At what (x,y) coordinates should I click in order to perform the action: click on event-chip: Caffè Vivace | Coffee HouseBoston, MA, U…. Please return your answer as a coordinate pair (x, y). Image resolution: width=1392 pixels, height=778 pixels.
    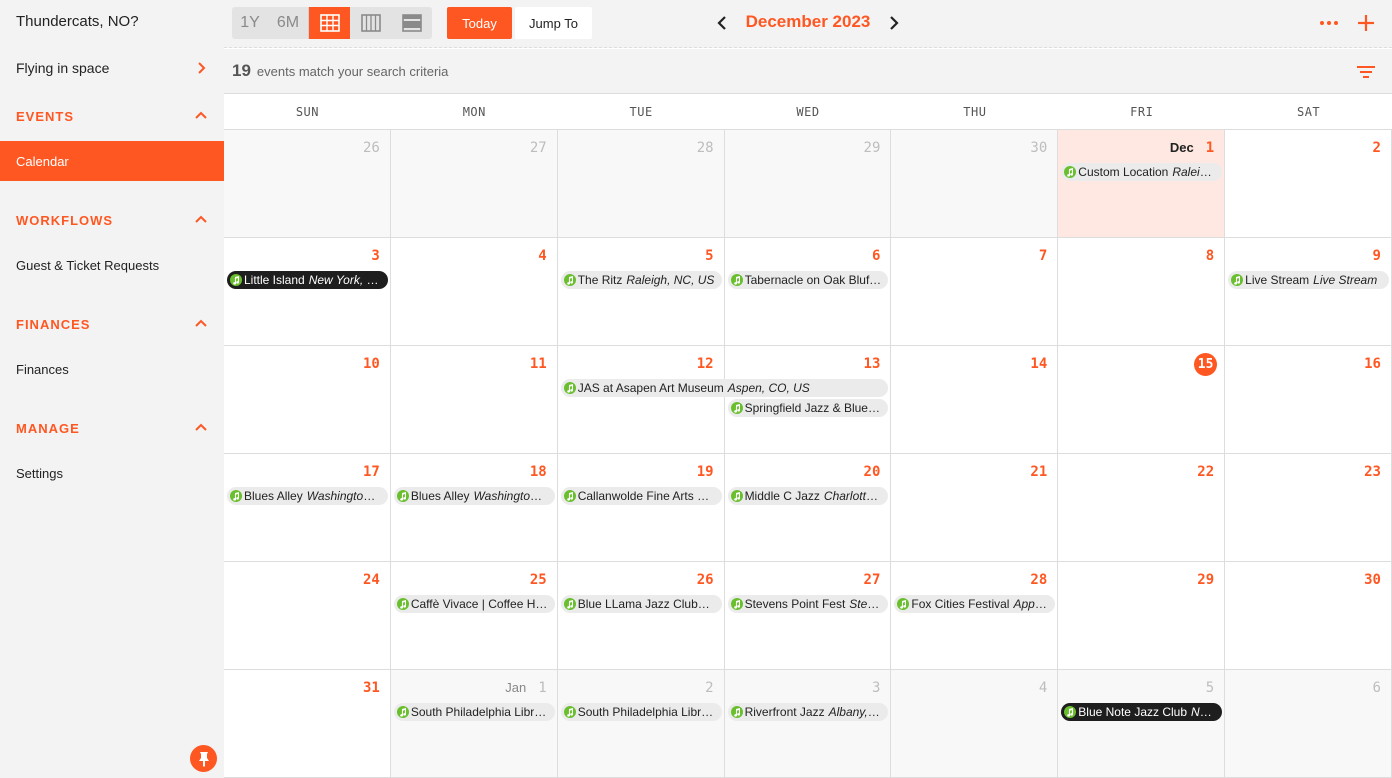
    Looking at the image, I should click on (474, 604).